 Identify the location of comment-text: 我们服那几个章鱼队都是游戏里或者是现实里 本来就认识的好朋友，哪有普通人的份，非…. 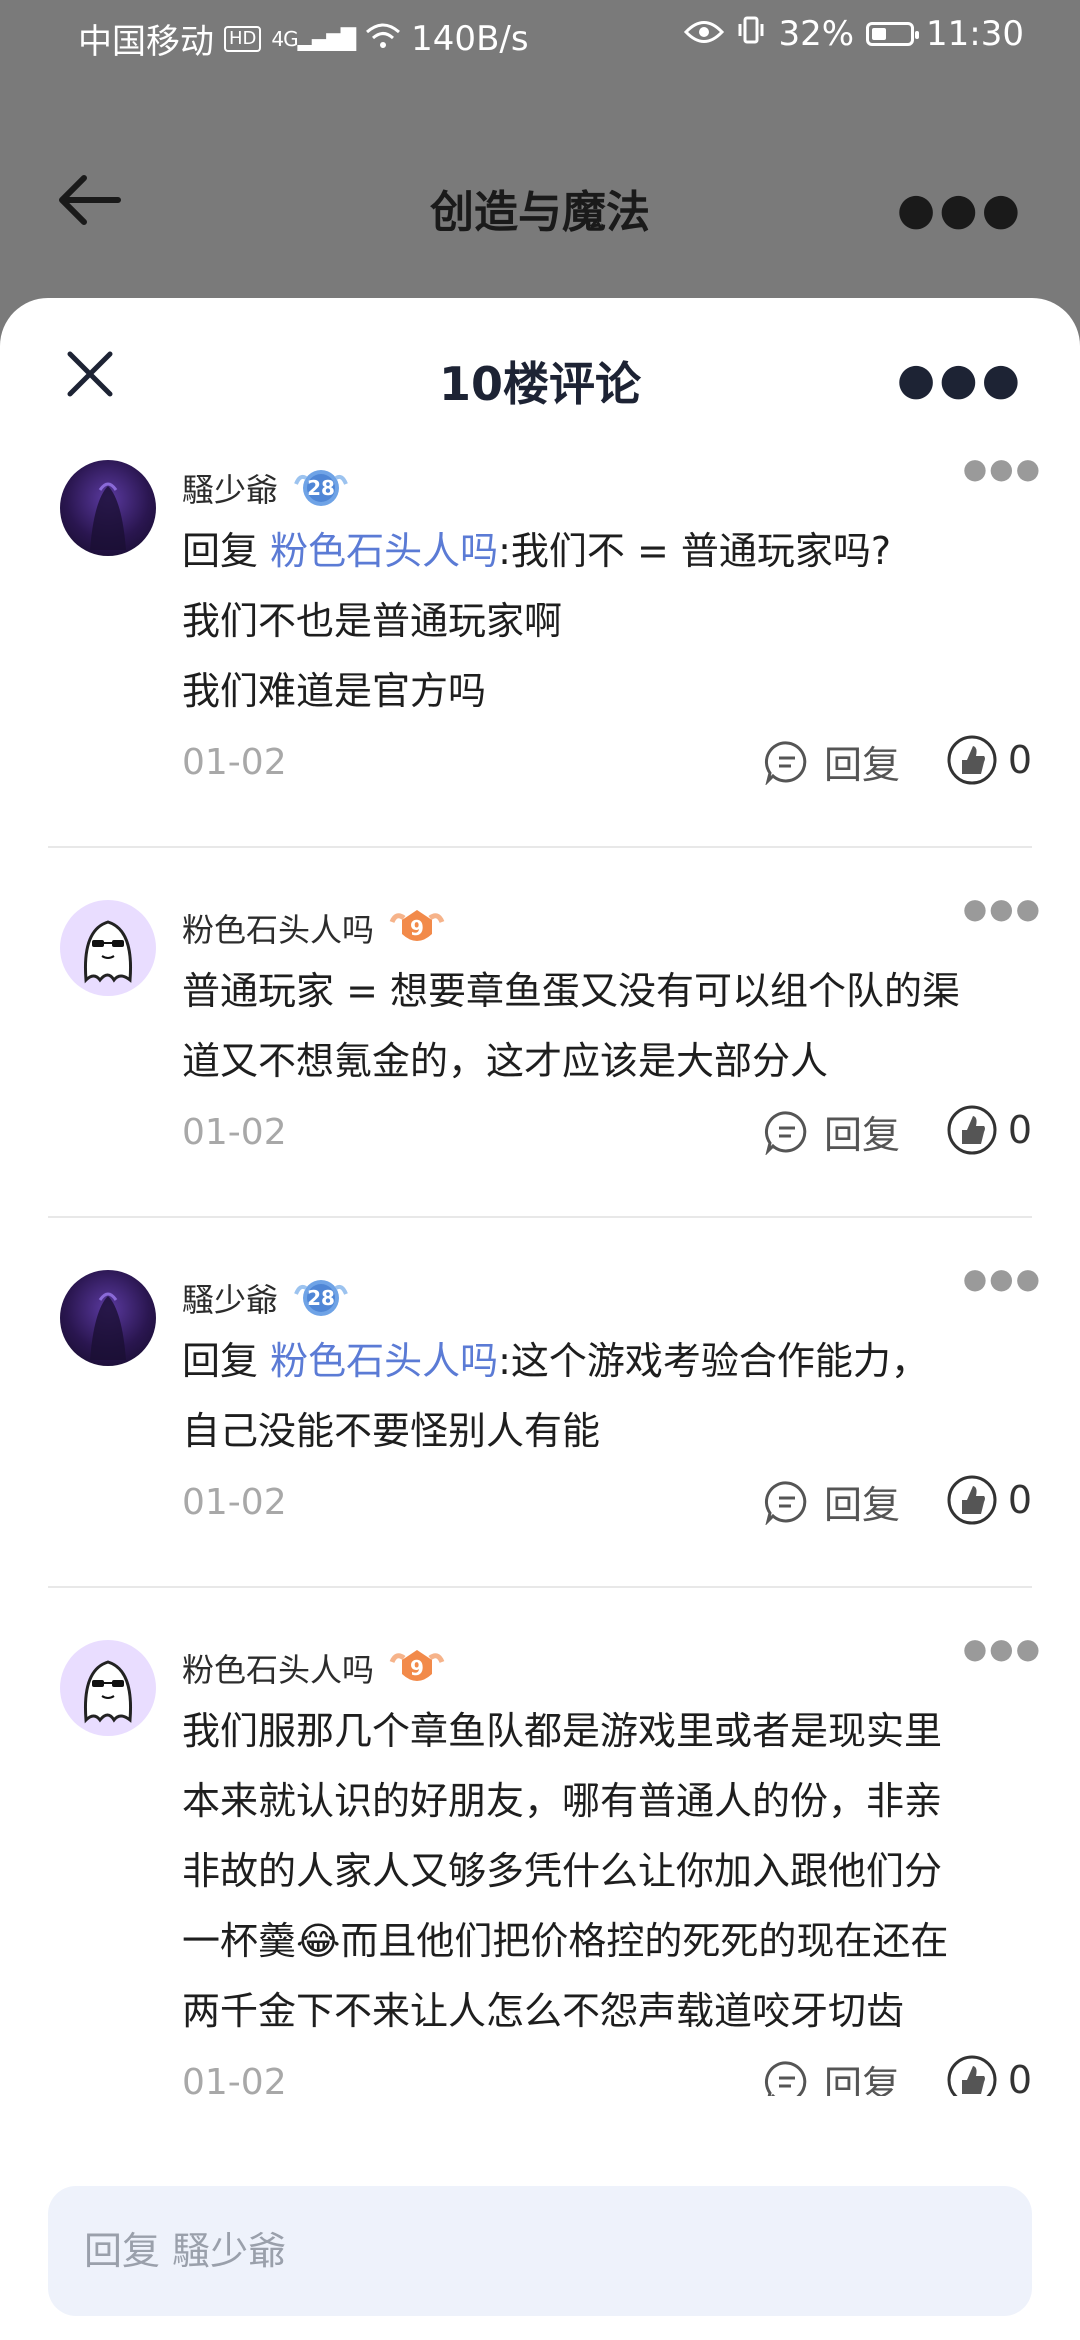
(565, 1871).